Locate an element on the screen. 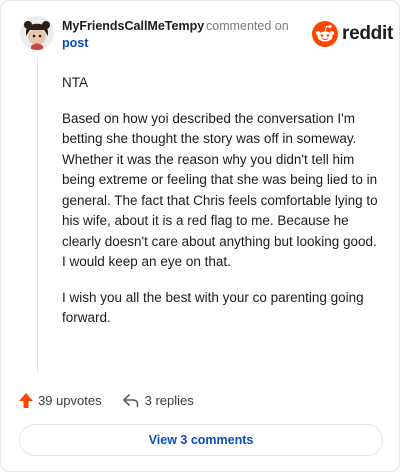 This screenshot has height=472, width=400. upvote-count: 39 upvotes is located at coordinates (70, 400).